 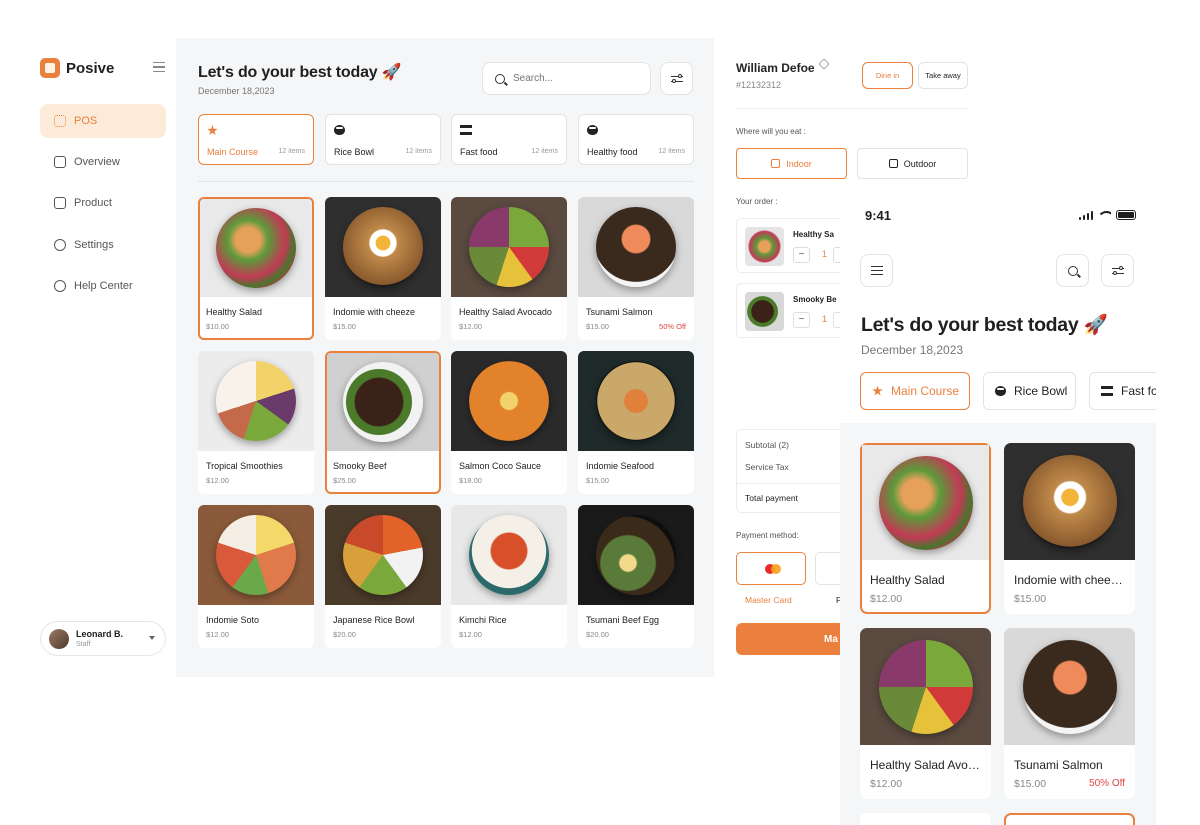 What do you see at coordinates (764, 246) in the screenshot?
I see `order-item-image` at bounding box center [764, 246].